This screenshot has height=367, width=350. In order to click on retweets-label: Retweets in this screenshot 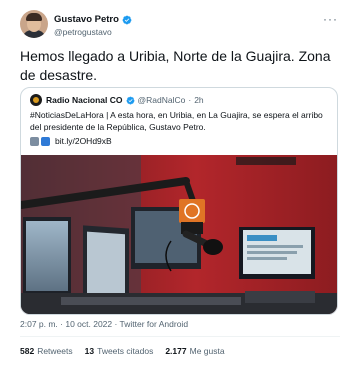, I will do `click(55, 351)`.